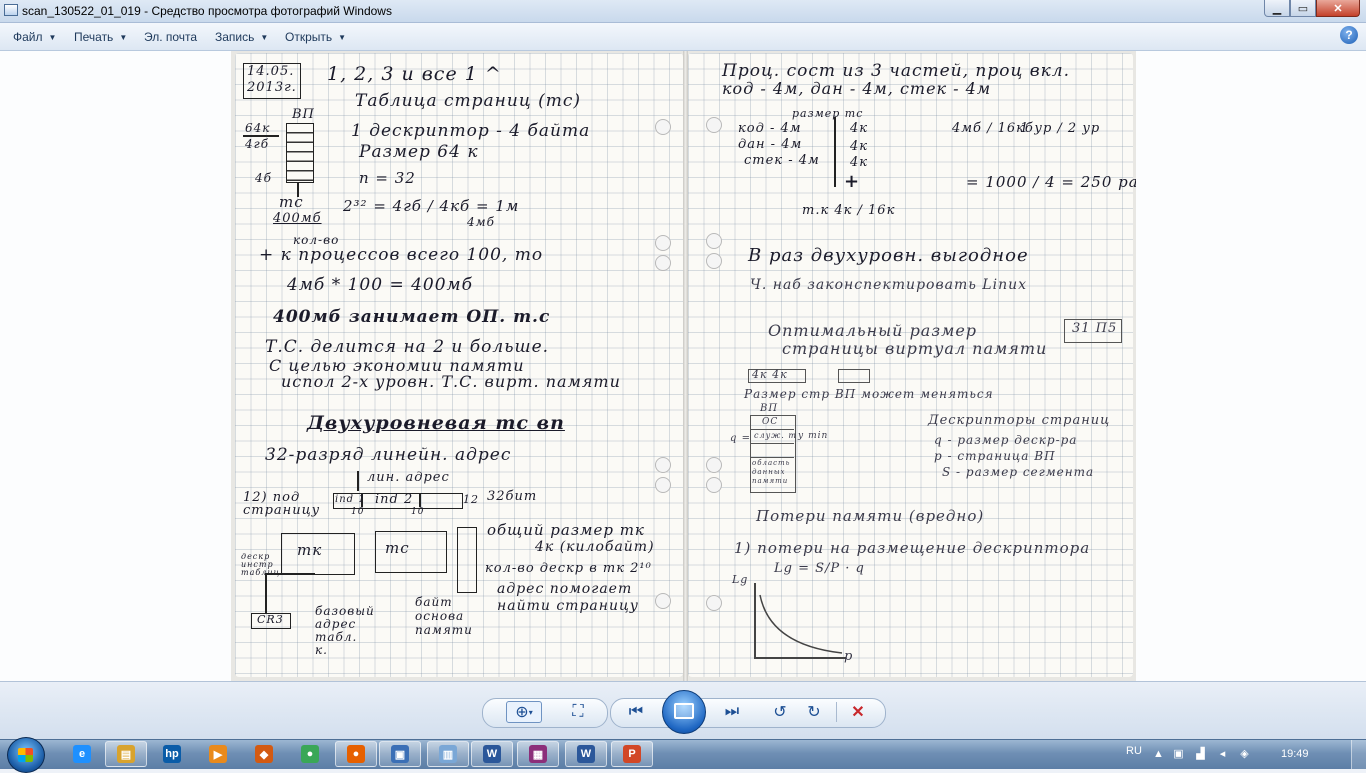 This screenshot has width=1366, height=773. I want to click on fraction-line, so click(261, 136).